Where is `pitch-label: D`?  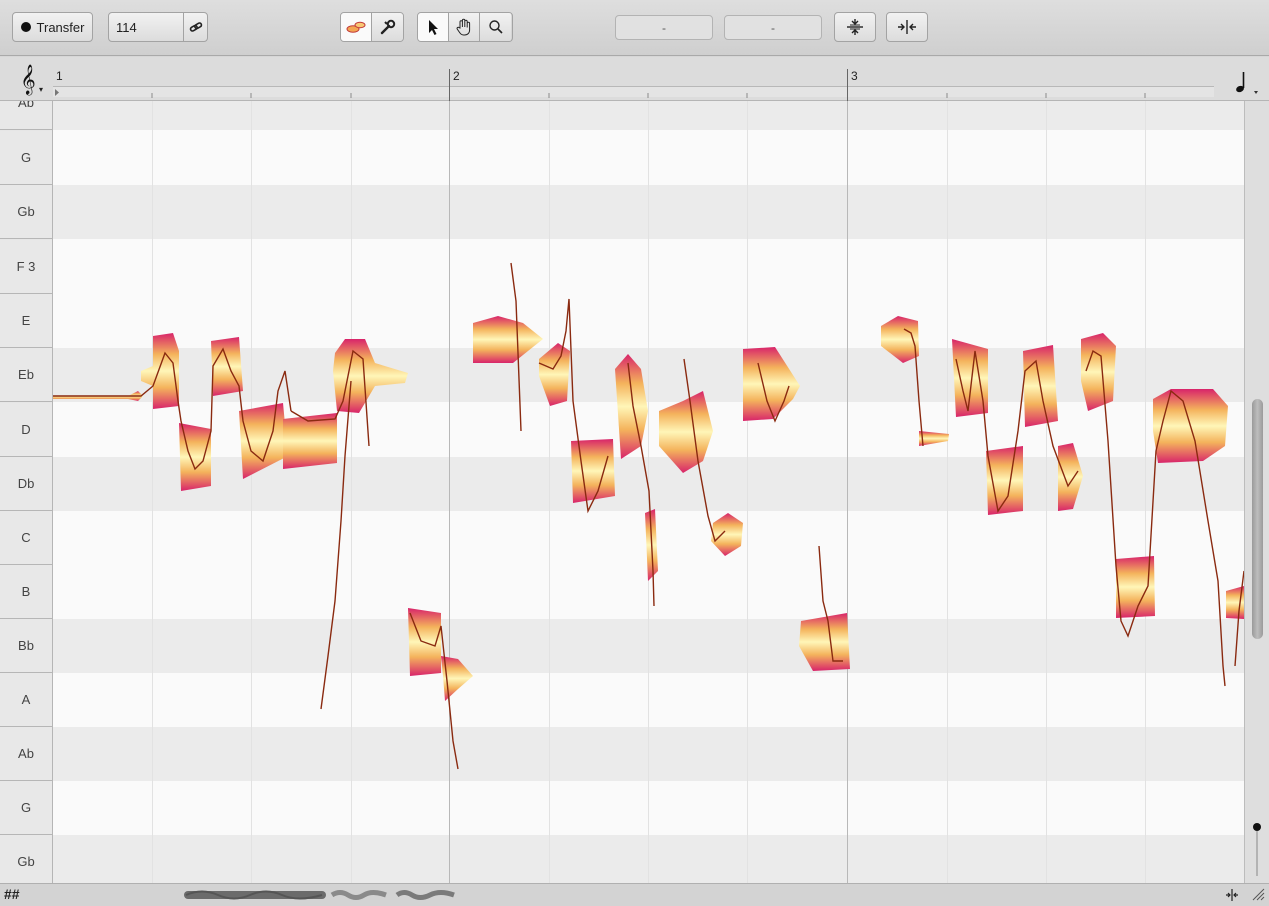
pitch-label: D is located at coordinates (26, 430).